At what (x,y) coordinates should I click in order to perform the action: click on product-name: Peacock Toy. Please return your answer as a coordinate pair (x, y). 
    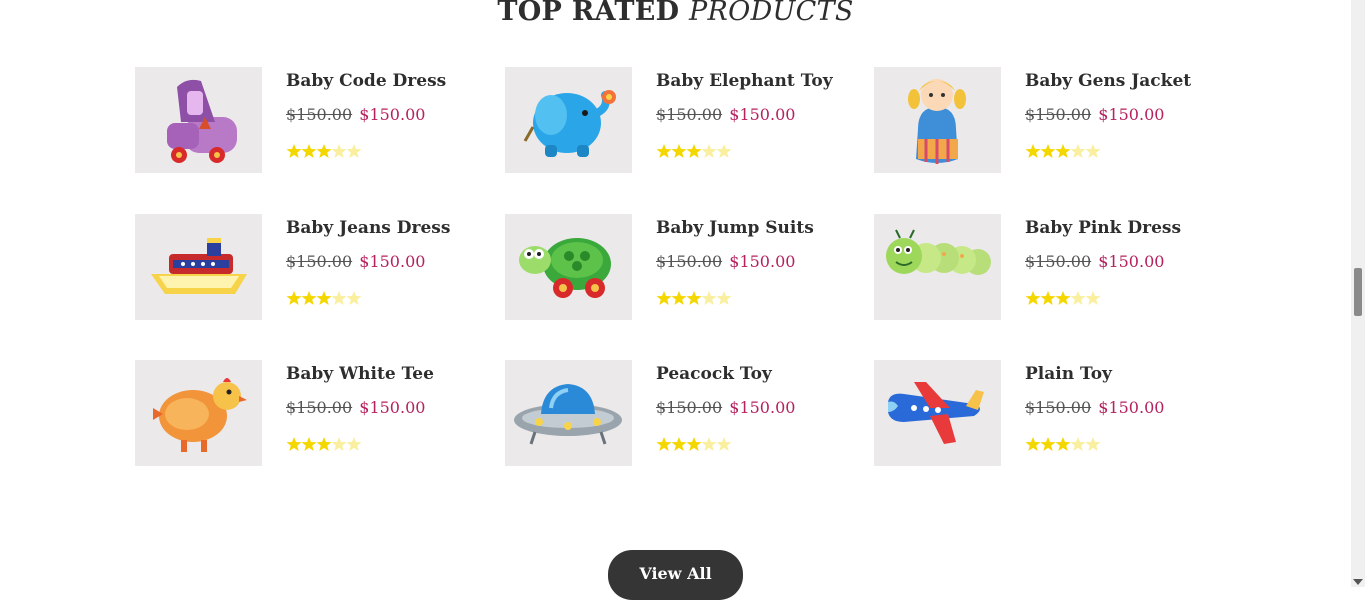
    Looking at the image, I should click on (714, 374).